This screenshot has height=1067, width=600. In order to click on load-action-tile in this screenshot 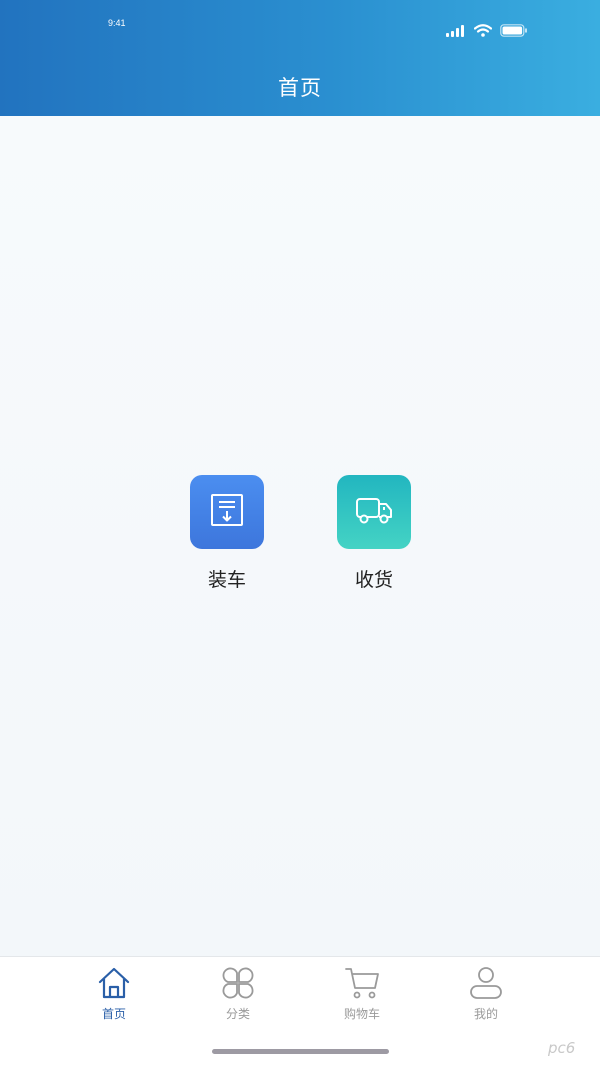, I will do `click(227, 512)`.